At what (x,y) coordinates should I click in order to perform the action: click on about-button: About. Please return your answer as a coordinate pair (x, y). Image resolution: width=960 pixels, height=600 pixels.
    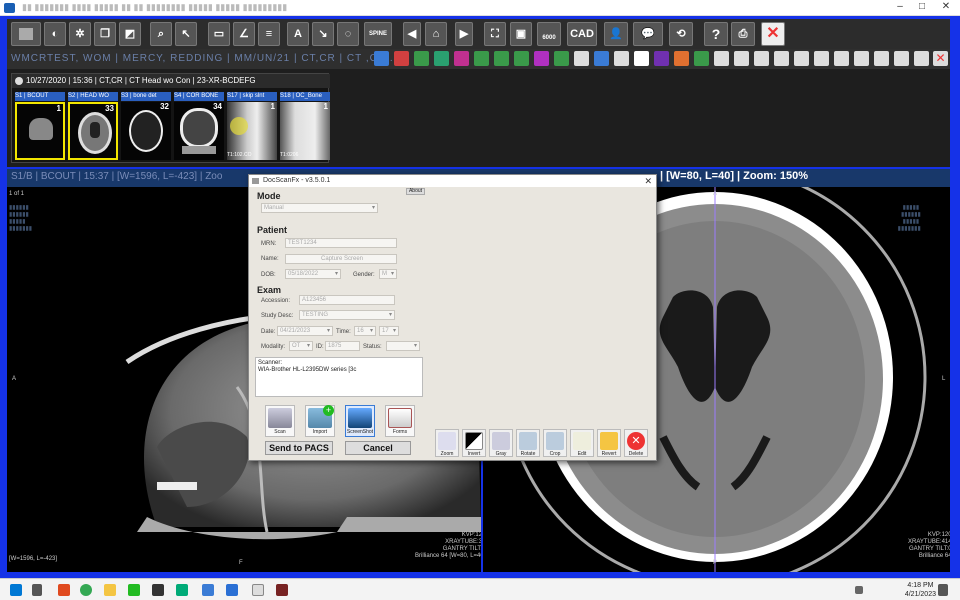
    Looking at the image, I should click on (415, 191).